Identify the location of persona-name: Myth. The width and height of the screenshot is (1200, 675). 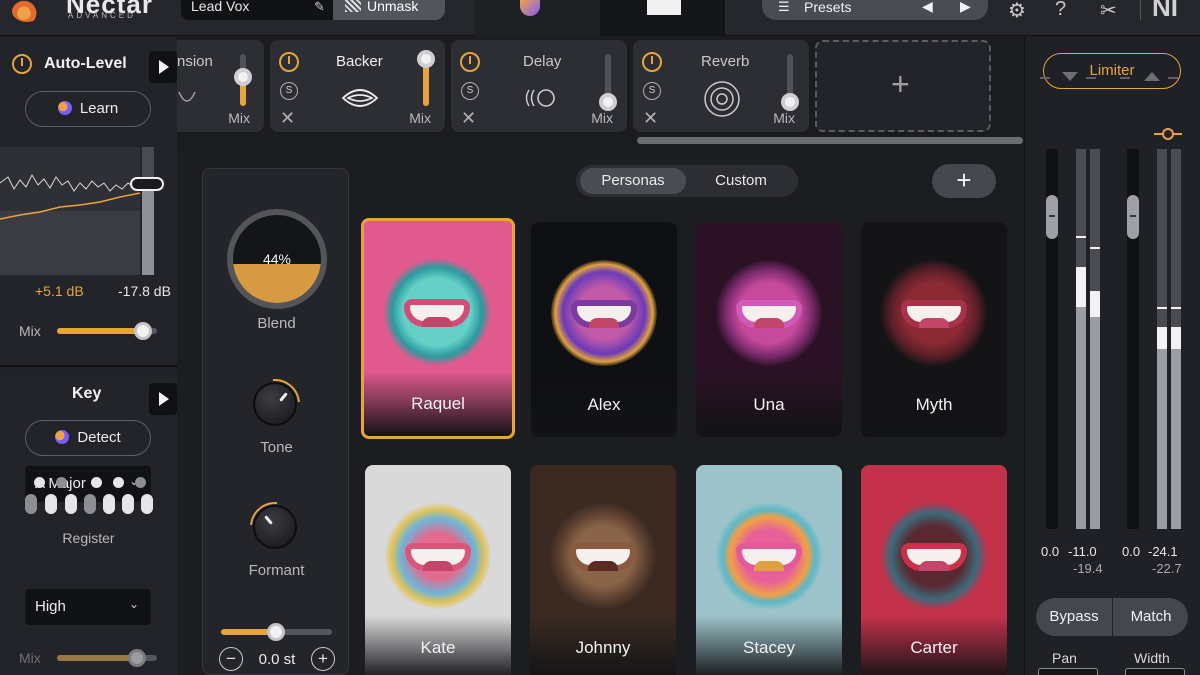
(934, 404).